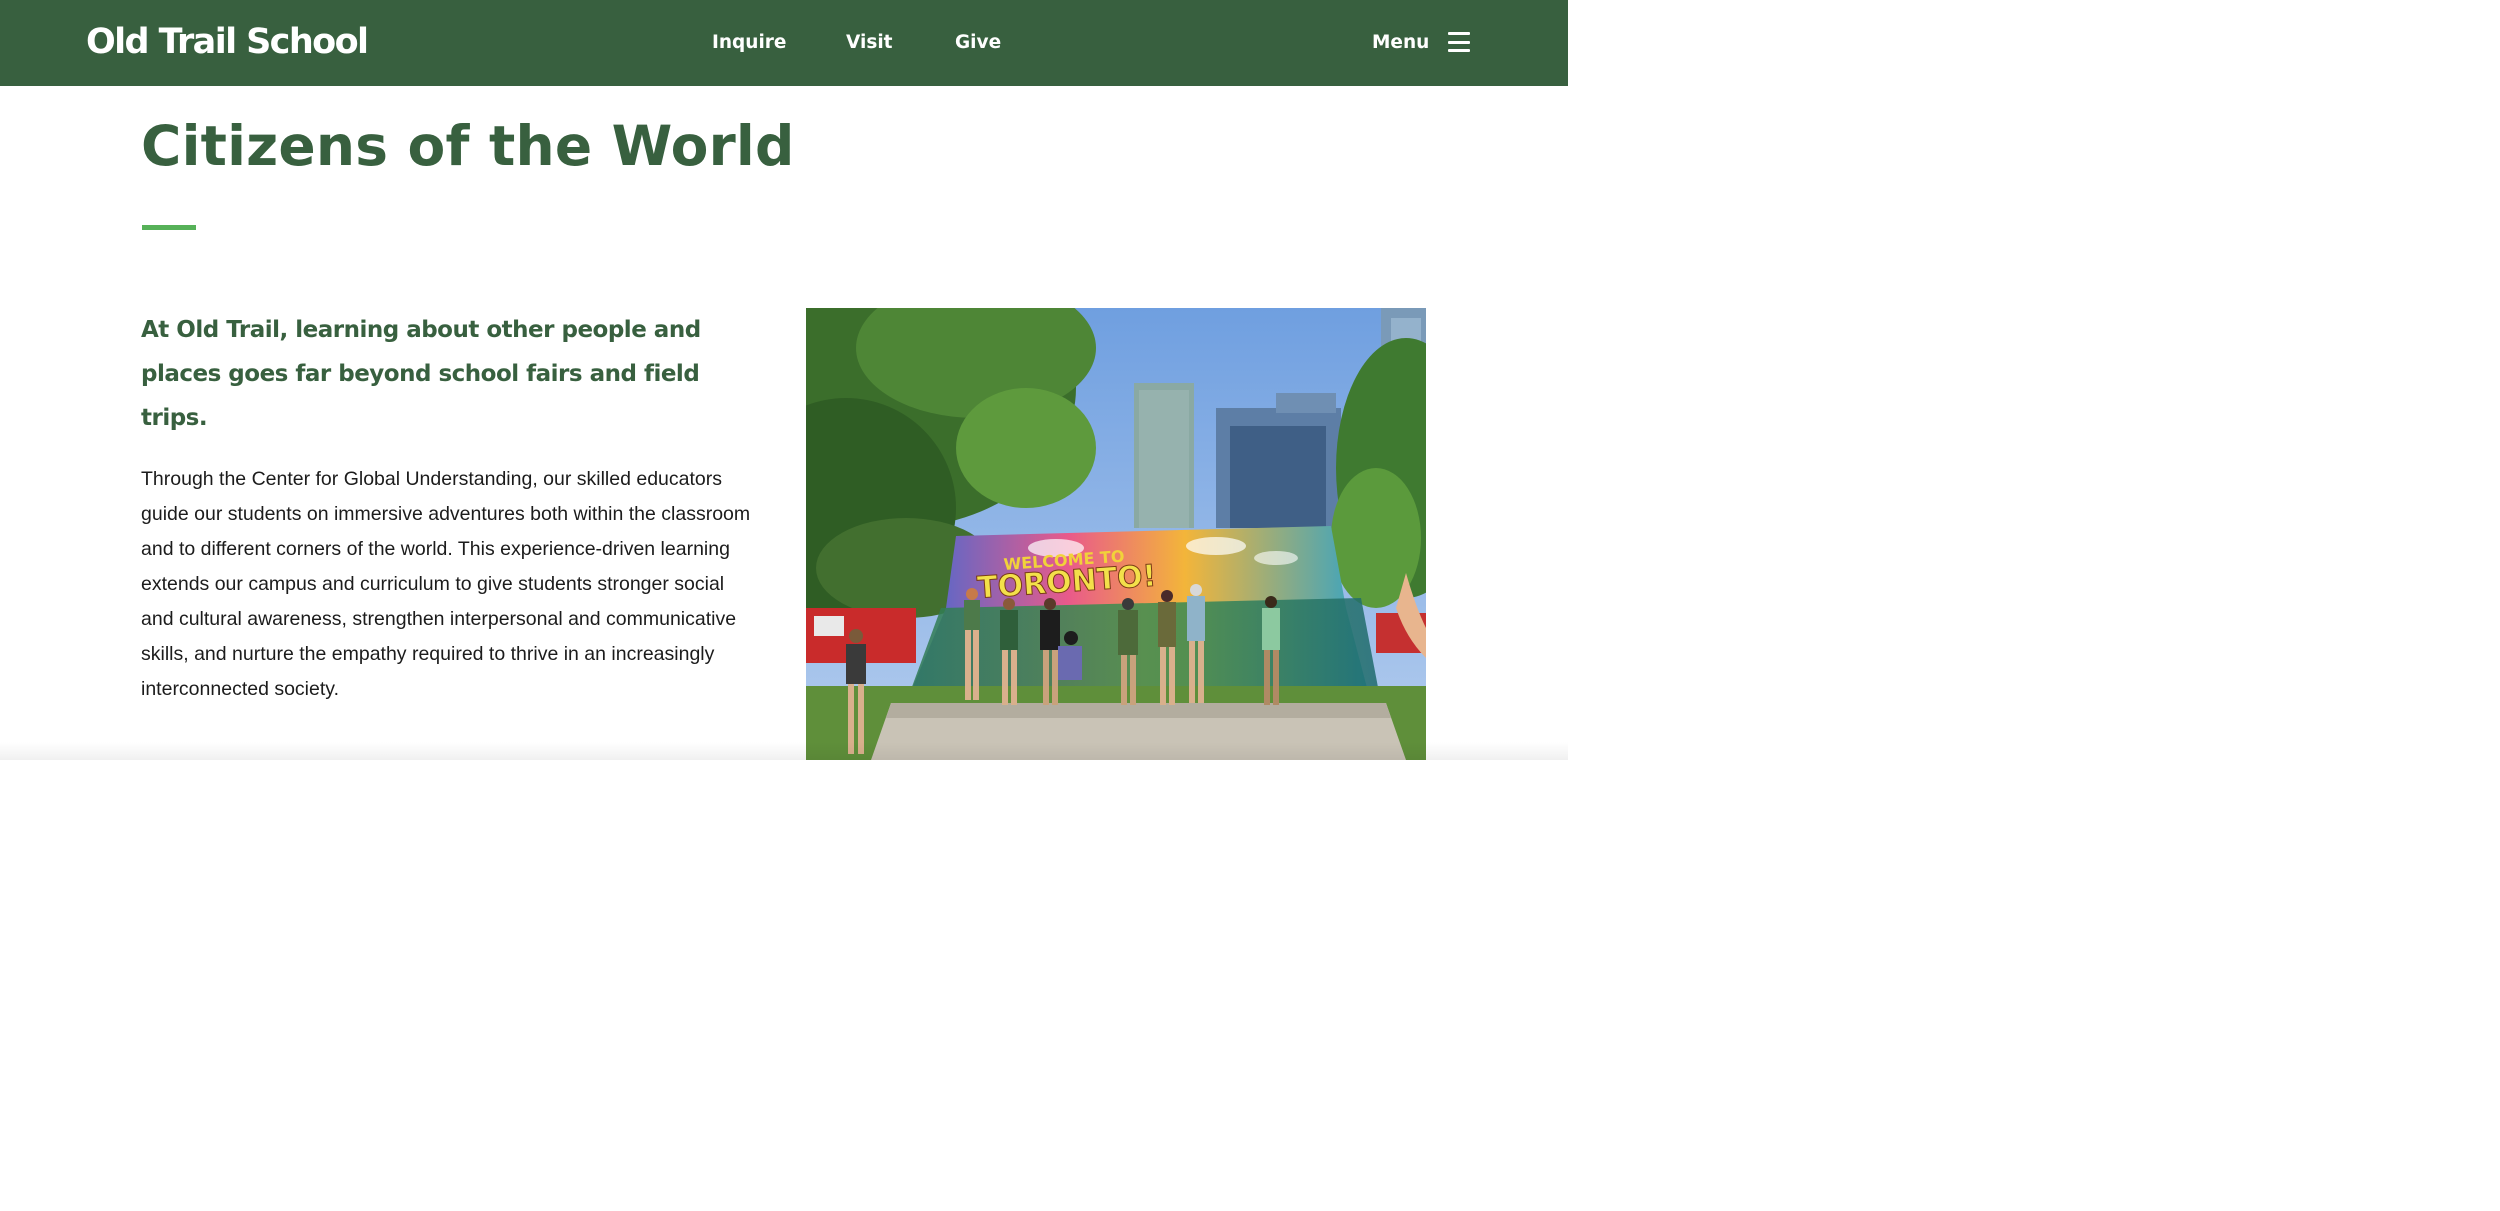 The height and width of the screenshot is (1211, 2500). What do you see at coordinates (869, 43) in the screenshot?
I see `nav-link-visit: Visit` at bounding box center [869, 43].